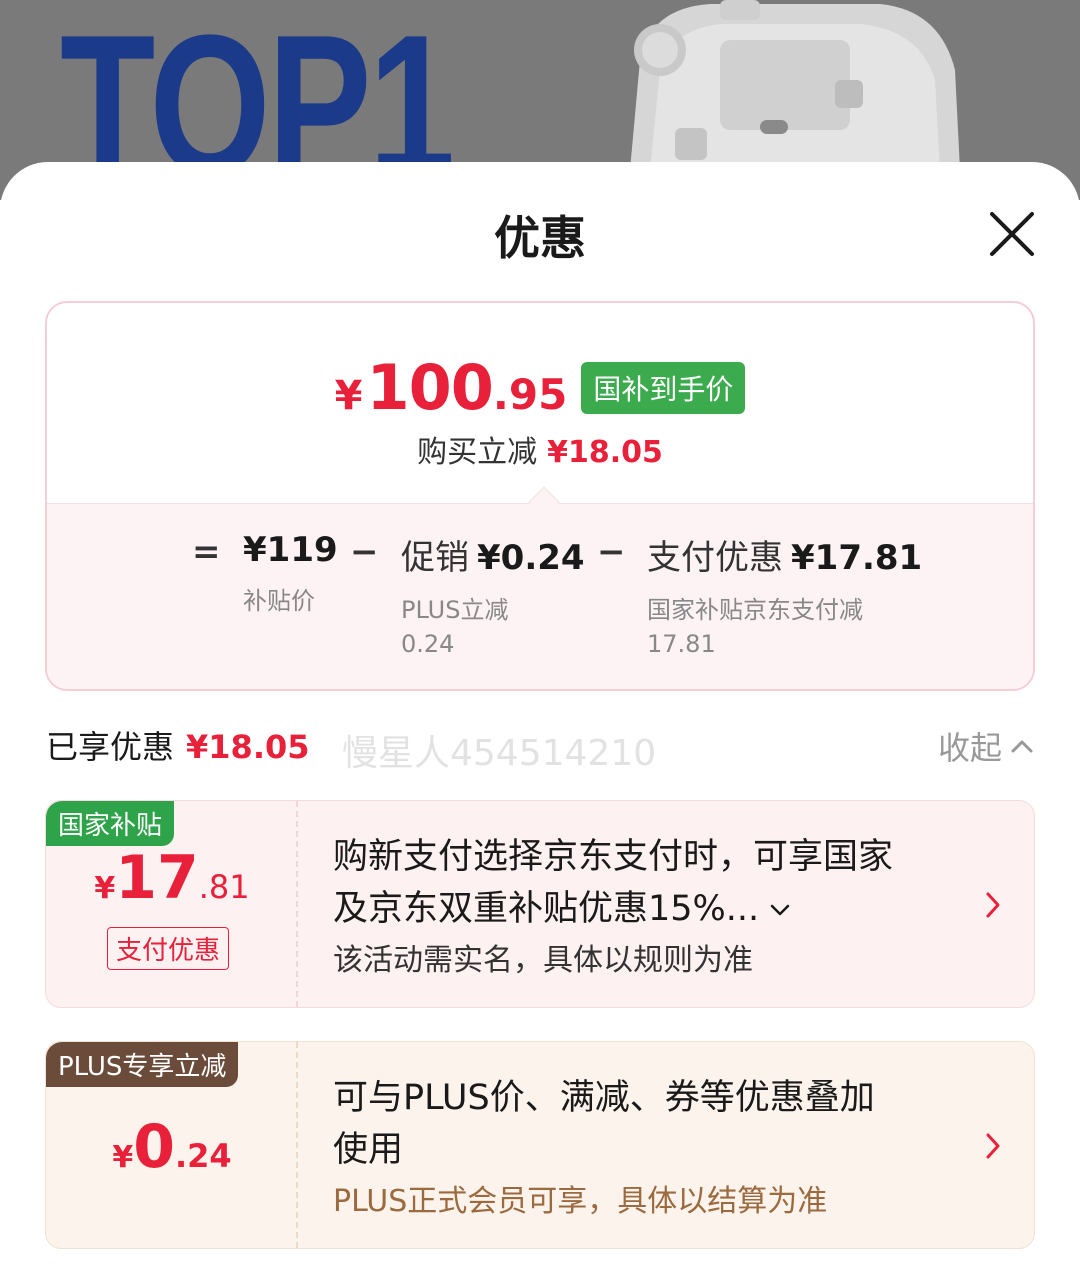  I want to click on chevron-down-icon, so click(780, 910).